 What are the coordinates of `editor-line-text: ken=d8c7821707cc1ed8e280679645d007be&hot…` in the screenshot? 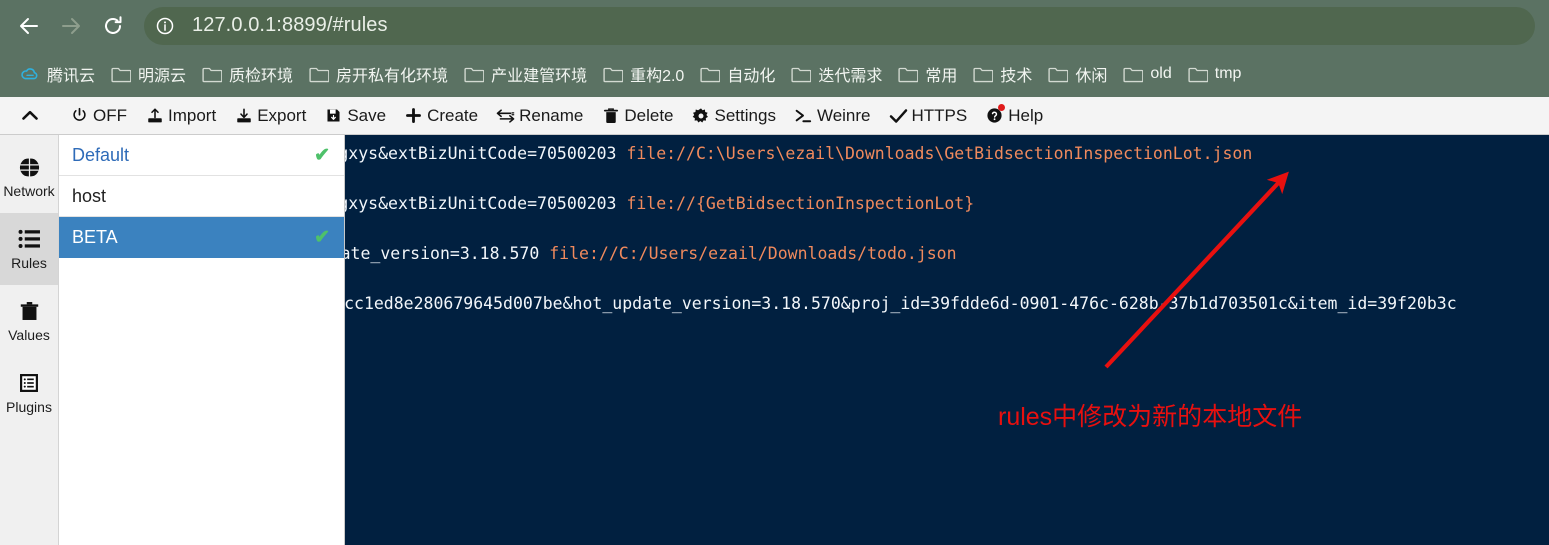 It's located at (901, 303).